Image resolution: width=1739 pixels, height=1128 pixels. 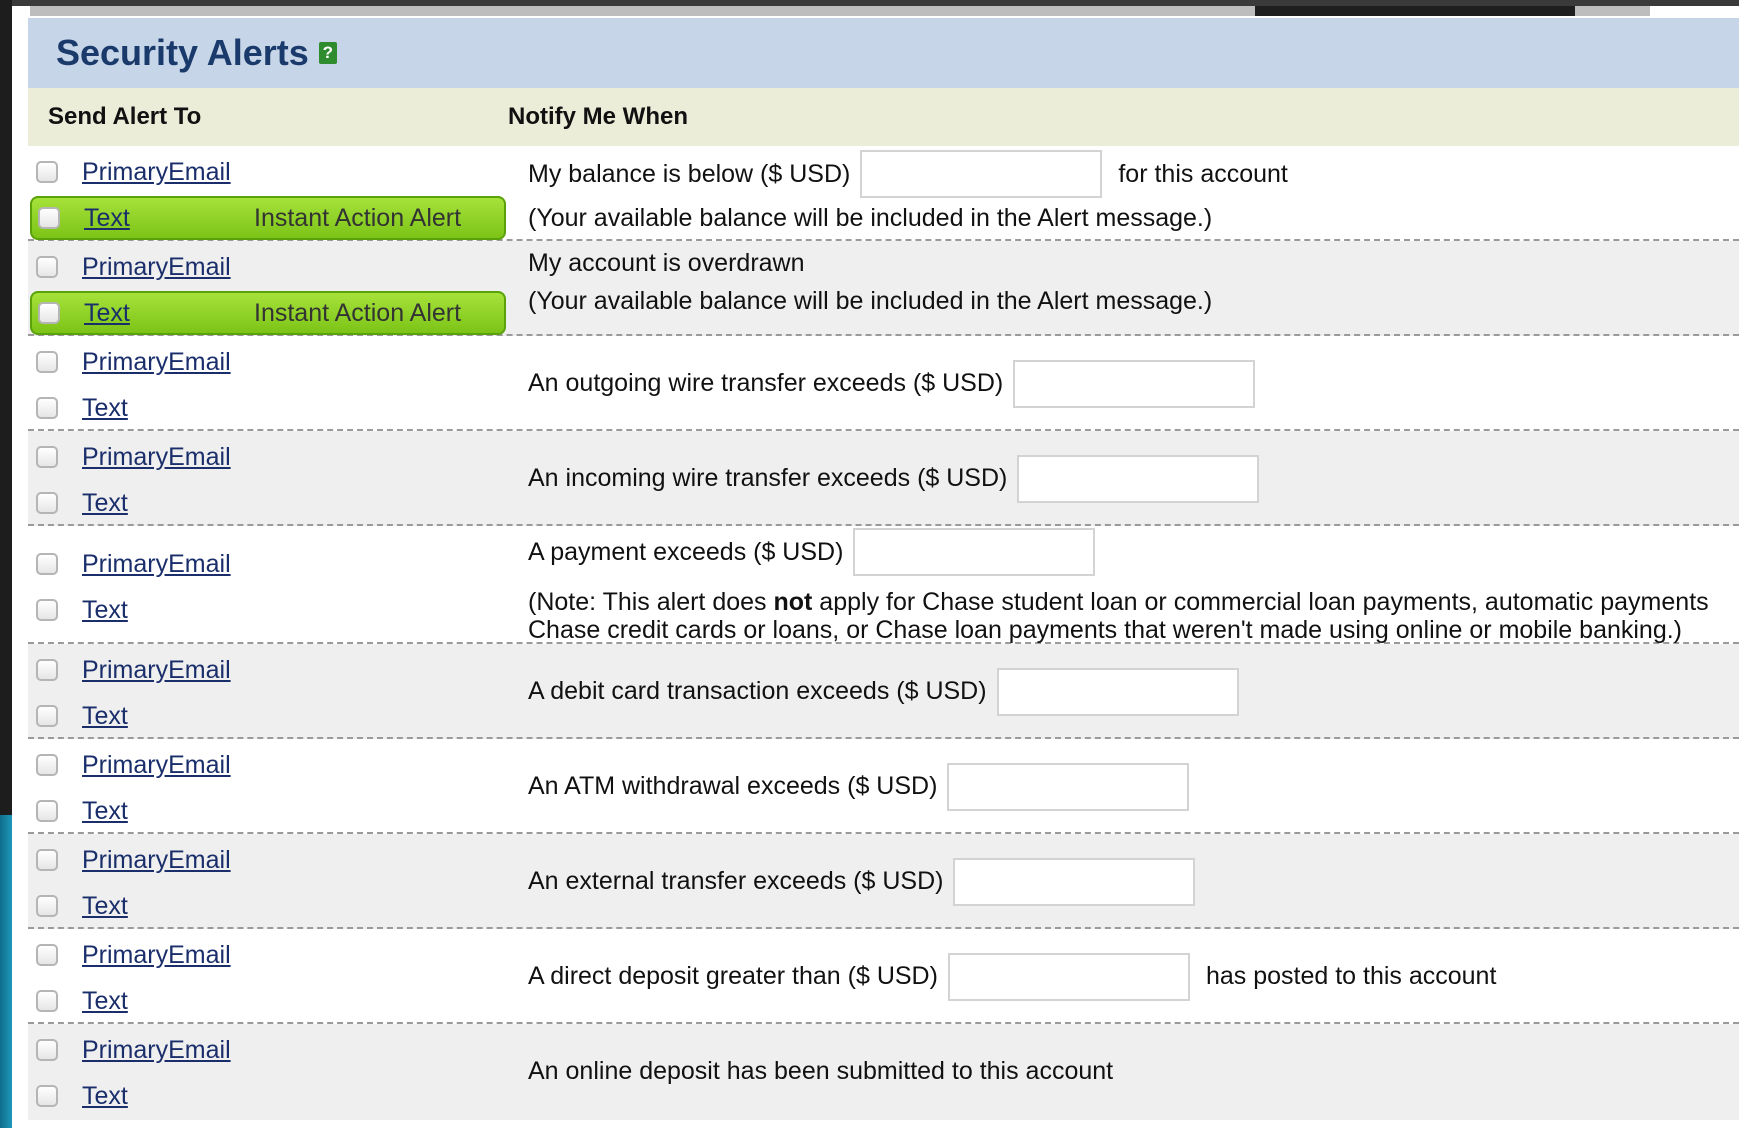 I want to click on left-window-edge, so click(x=6, y=564).